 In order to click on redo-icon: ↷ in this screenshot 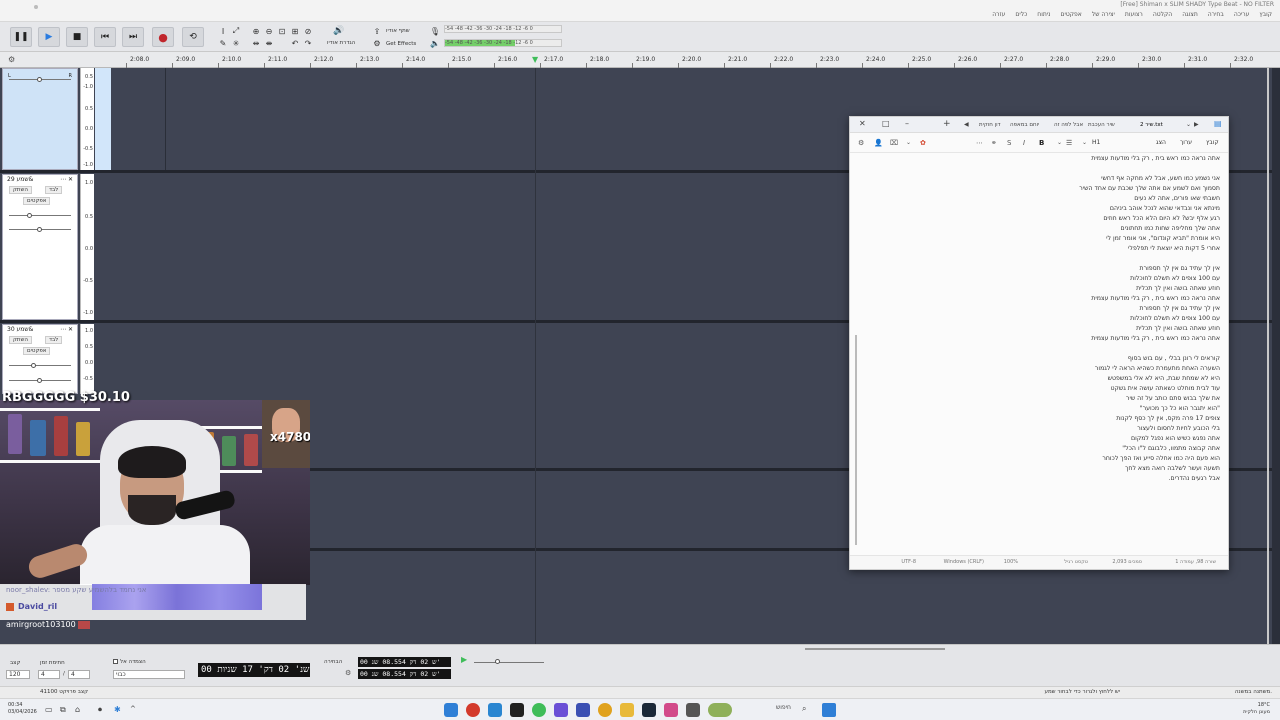, I will do `click(308, 43)`.